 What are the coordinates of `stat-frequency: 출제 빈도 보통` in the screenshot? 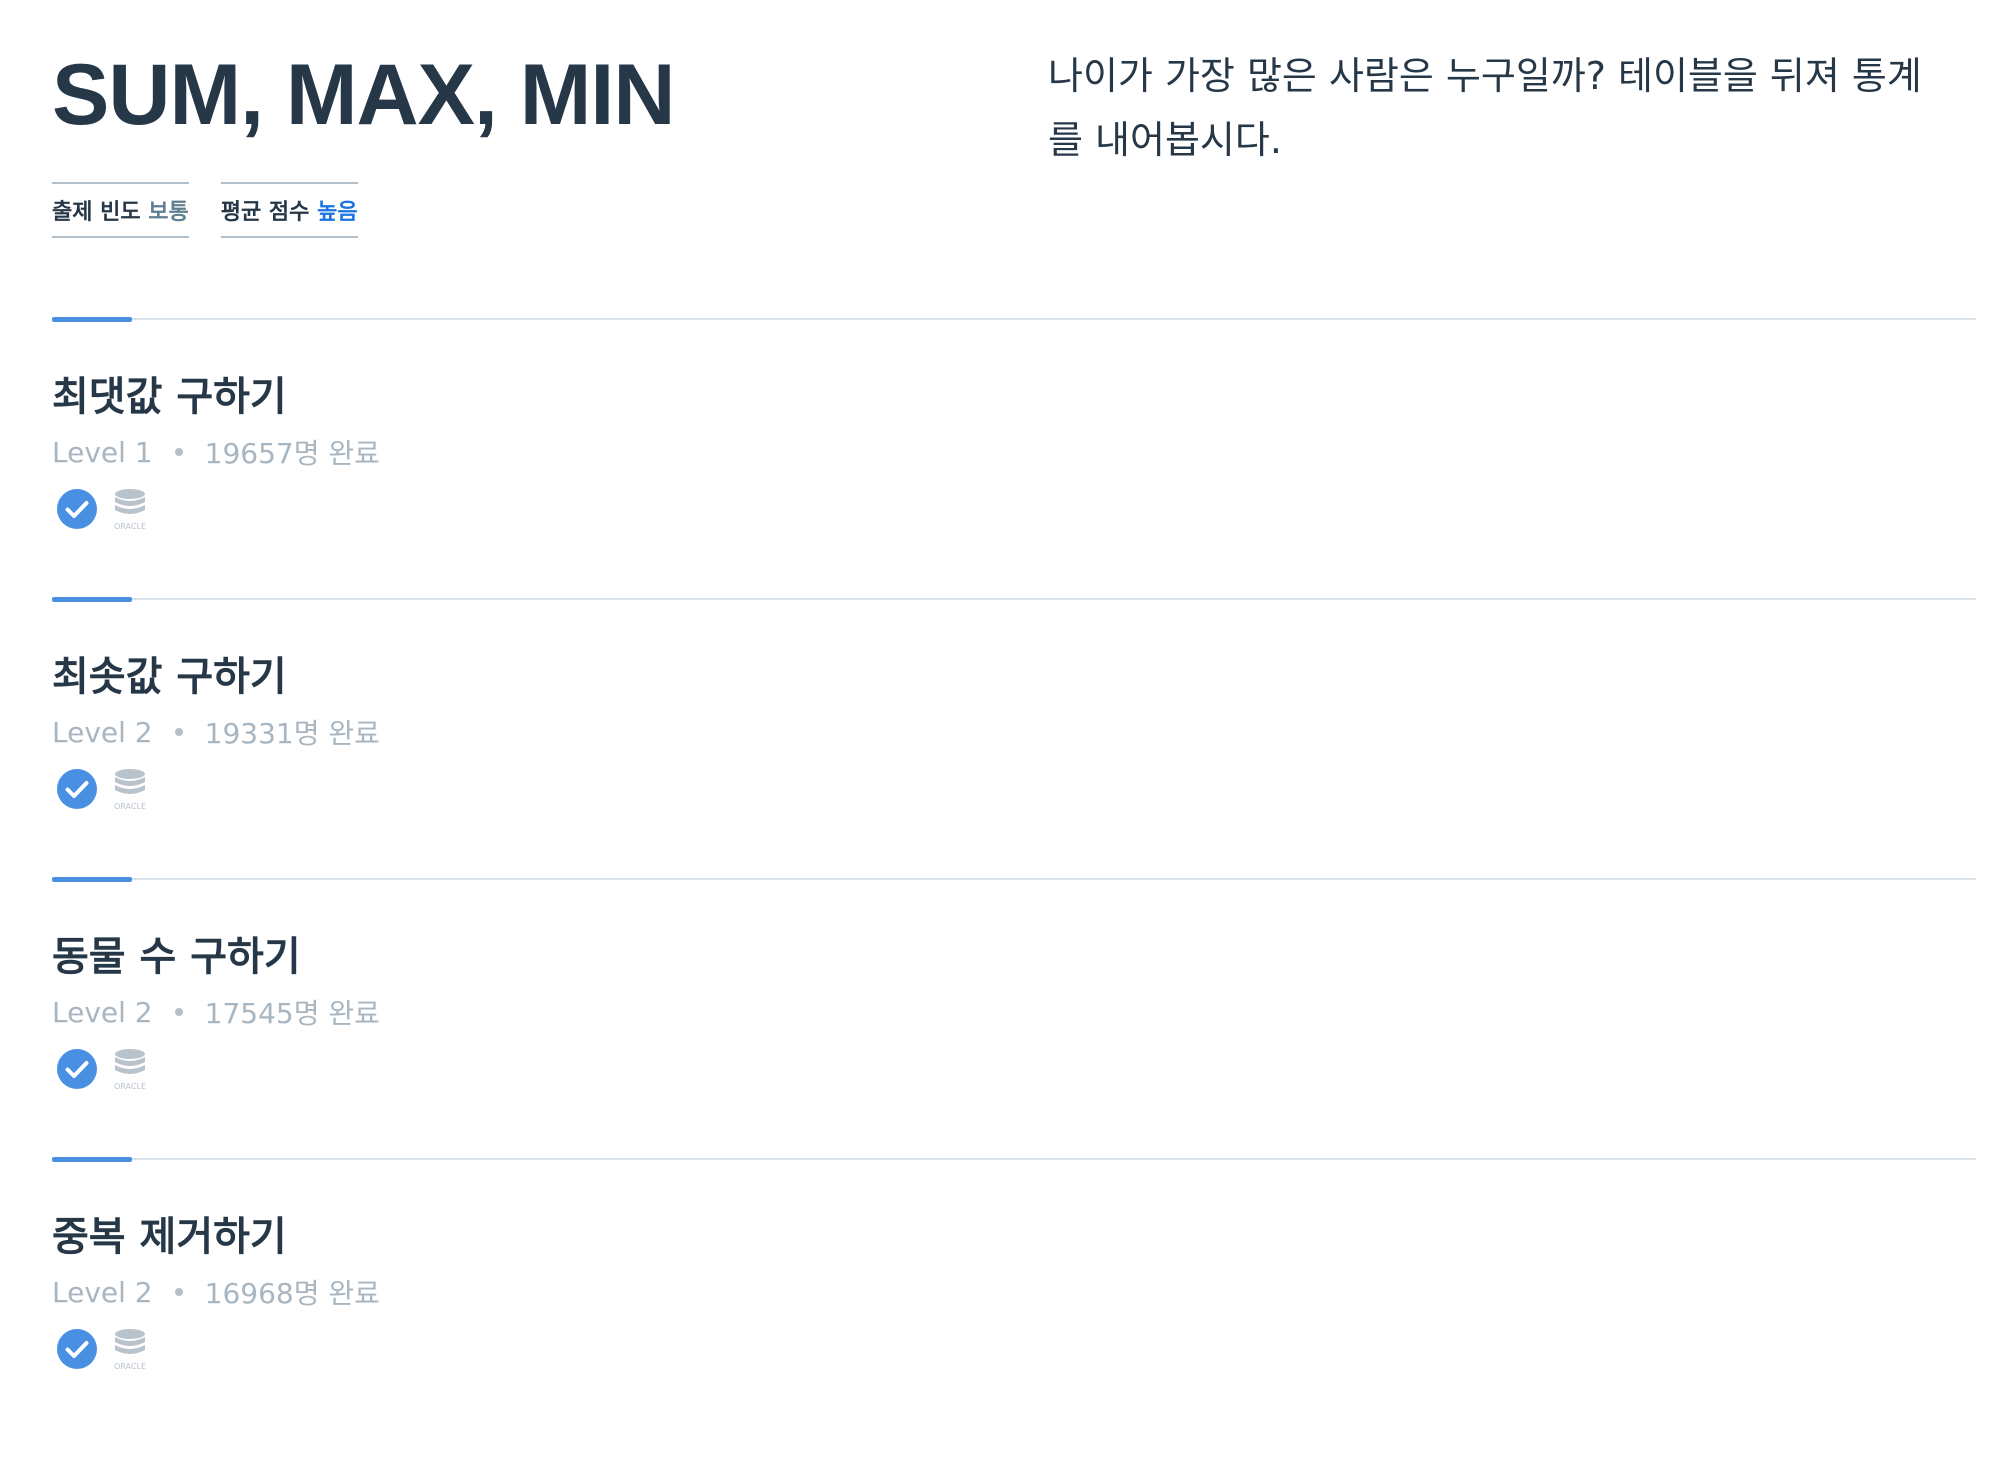 It's located at (120, 210).